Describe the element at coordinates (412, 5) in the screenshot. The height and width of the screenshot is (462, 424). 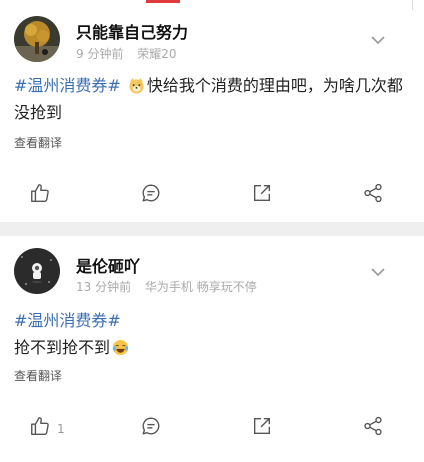
I see `tab-divider` at that location.